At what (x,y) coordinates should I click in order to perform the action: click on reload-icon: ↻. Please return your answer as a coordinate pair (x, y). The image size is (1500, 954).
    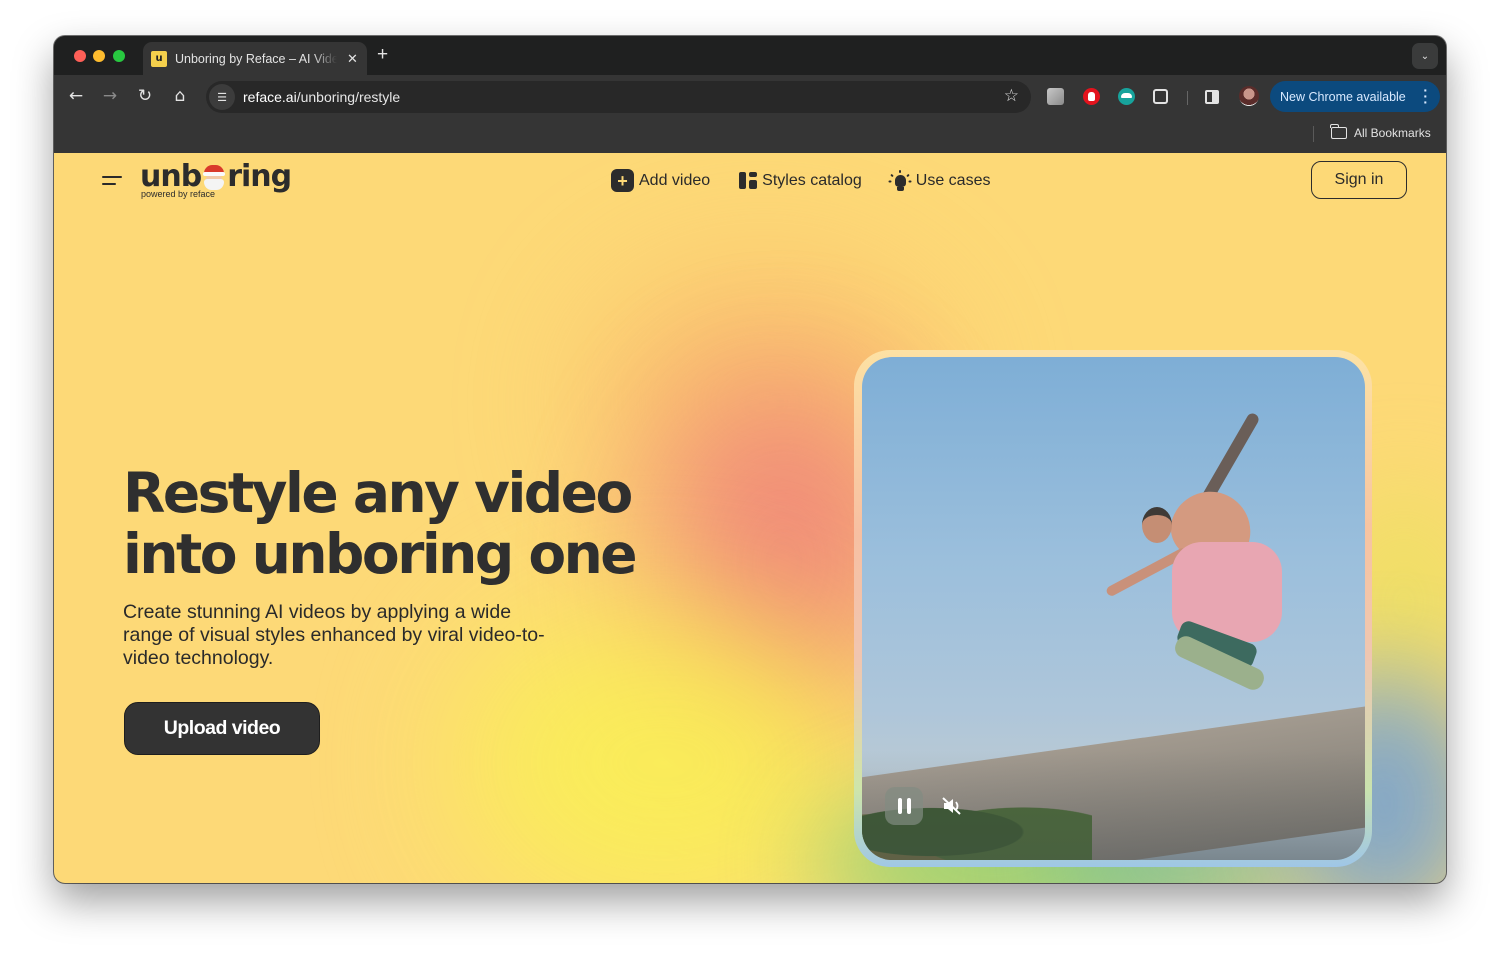
    Looking at the image, I should click on (145, 96).